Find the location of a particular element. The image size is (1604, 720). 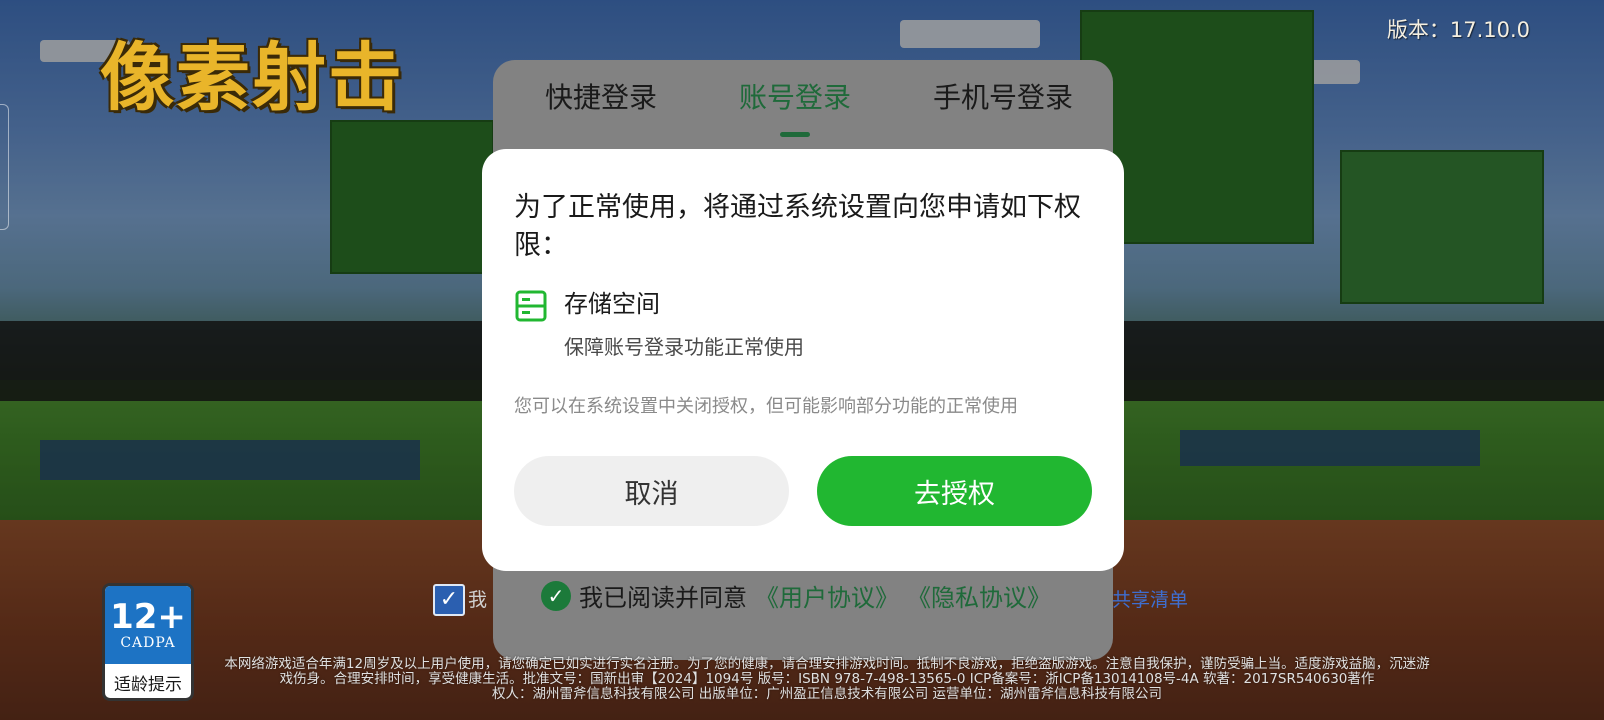

agreement-text: 我已阅读并同意 is located at coordinates (663, 598).